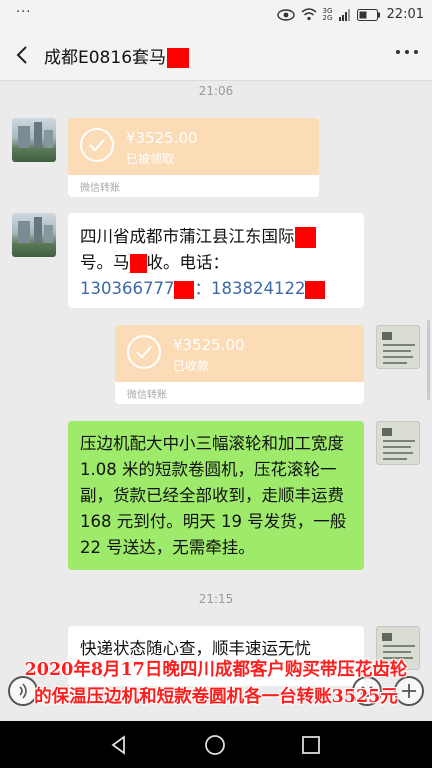  Describe the element at coordinates (187, 236) in the screenshot. I see `address-line1: 四川省成都市蒲江县江东国际` at that location.